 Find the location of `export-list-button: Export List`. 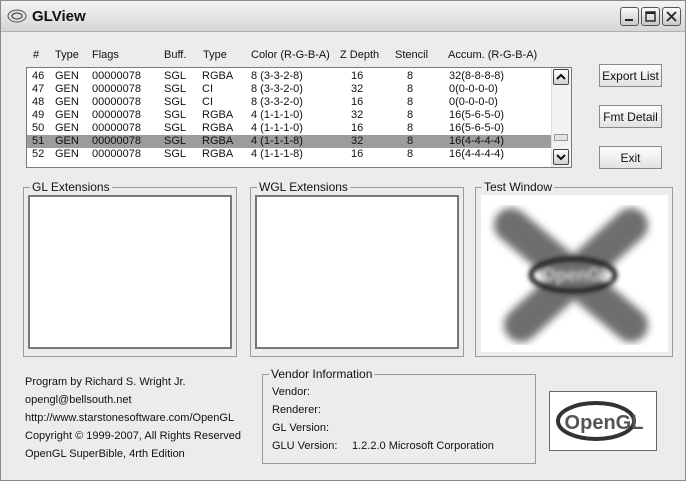

export-list-button: Export List is located at coordinates (630, 75).